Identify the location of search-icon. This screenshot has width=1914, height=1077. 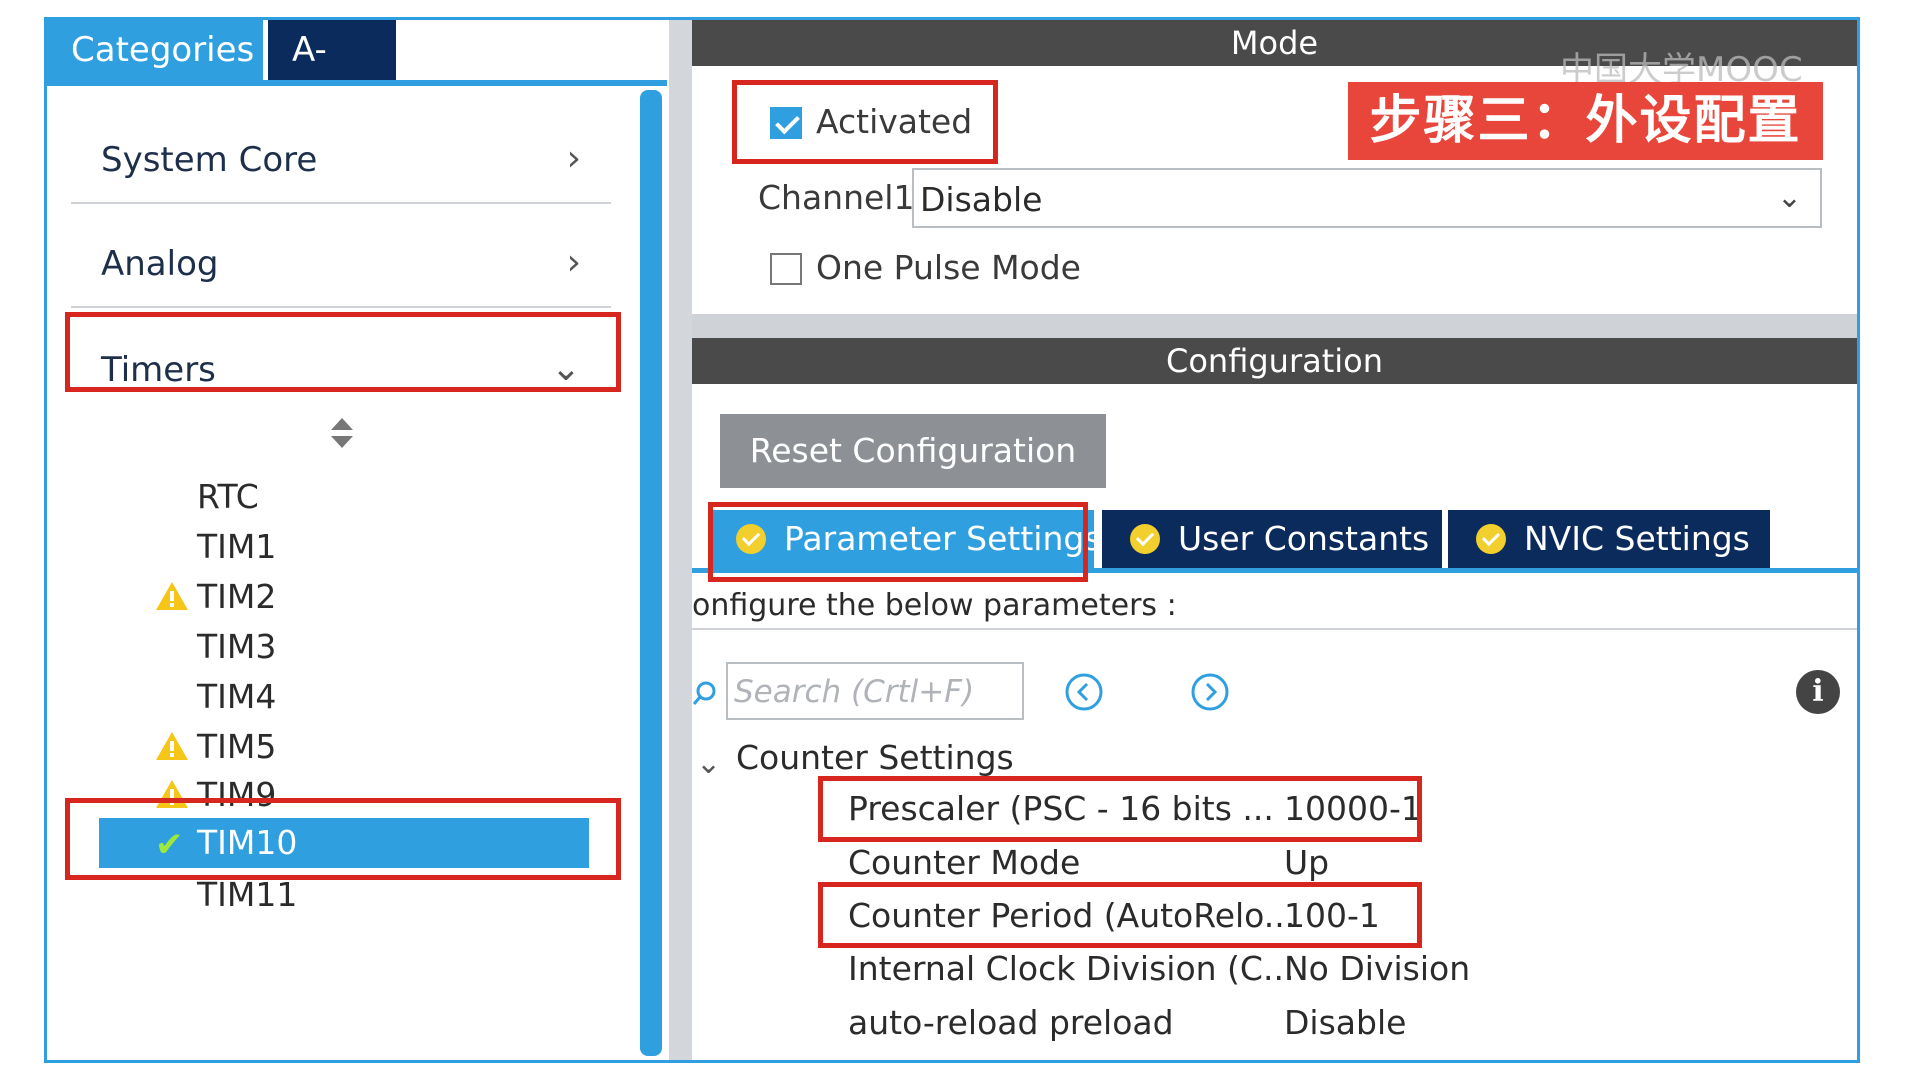
(705, 693).